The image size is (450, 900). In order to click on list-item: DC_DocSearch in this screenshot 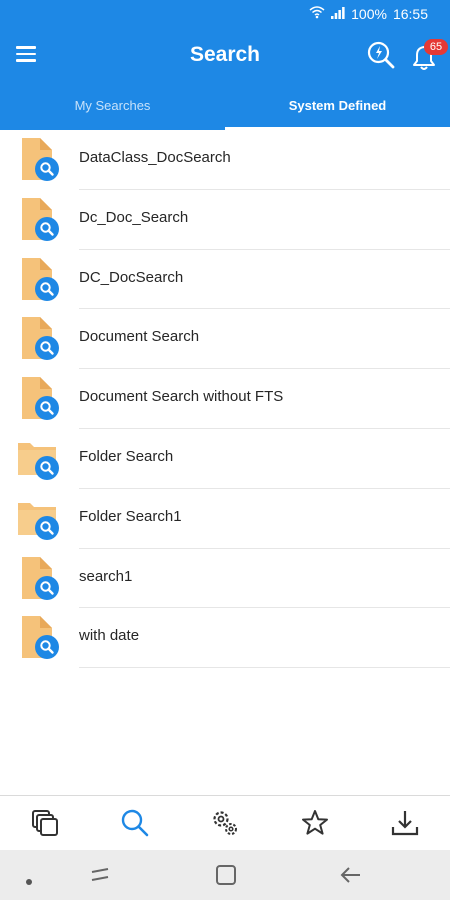, I will do `click(225, 280)`.